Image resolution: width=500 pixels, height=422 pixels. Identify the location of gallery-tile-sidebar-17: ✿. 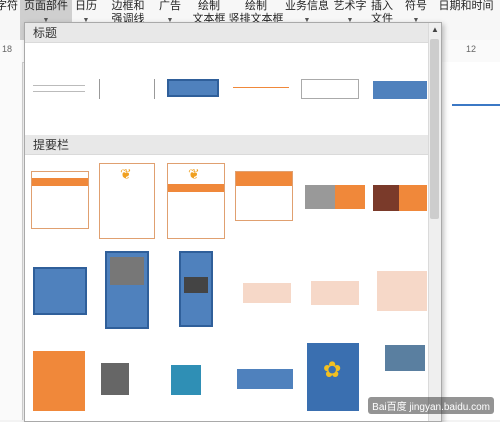
(333, 377).